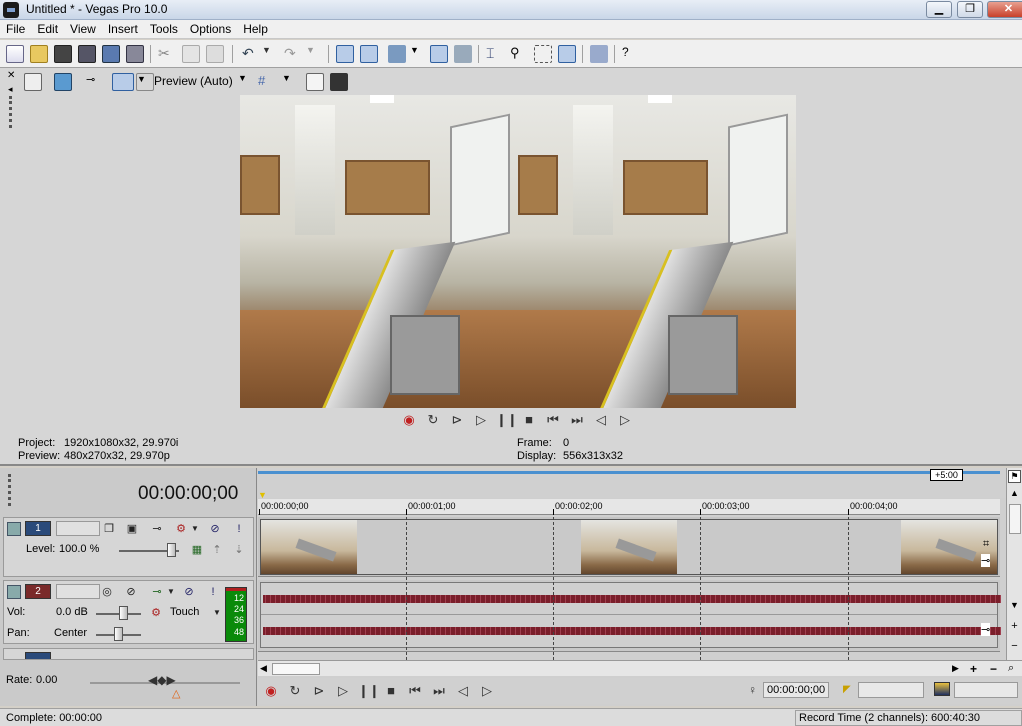 This screenshot has height=726, width=1022. What do you see at coordinates (11, 10) in the screenshot?
I see `app-icon` at bounding box center [11, 10].